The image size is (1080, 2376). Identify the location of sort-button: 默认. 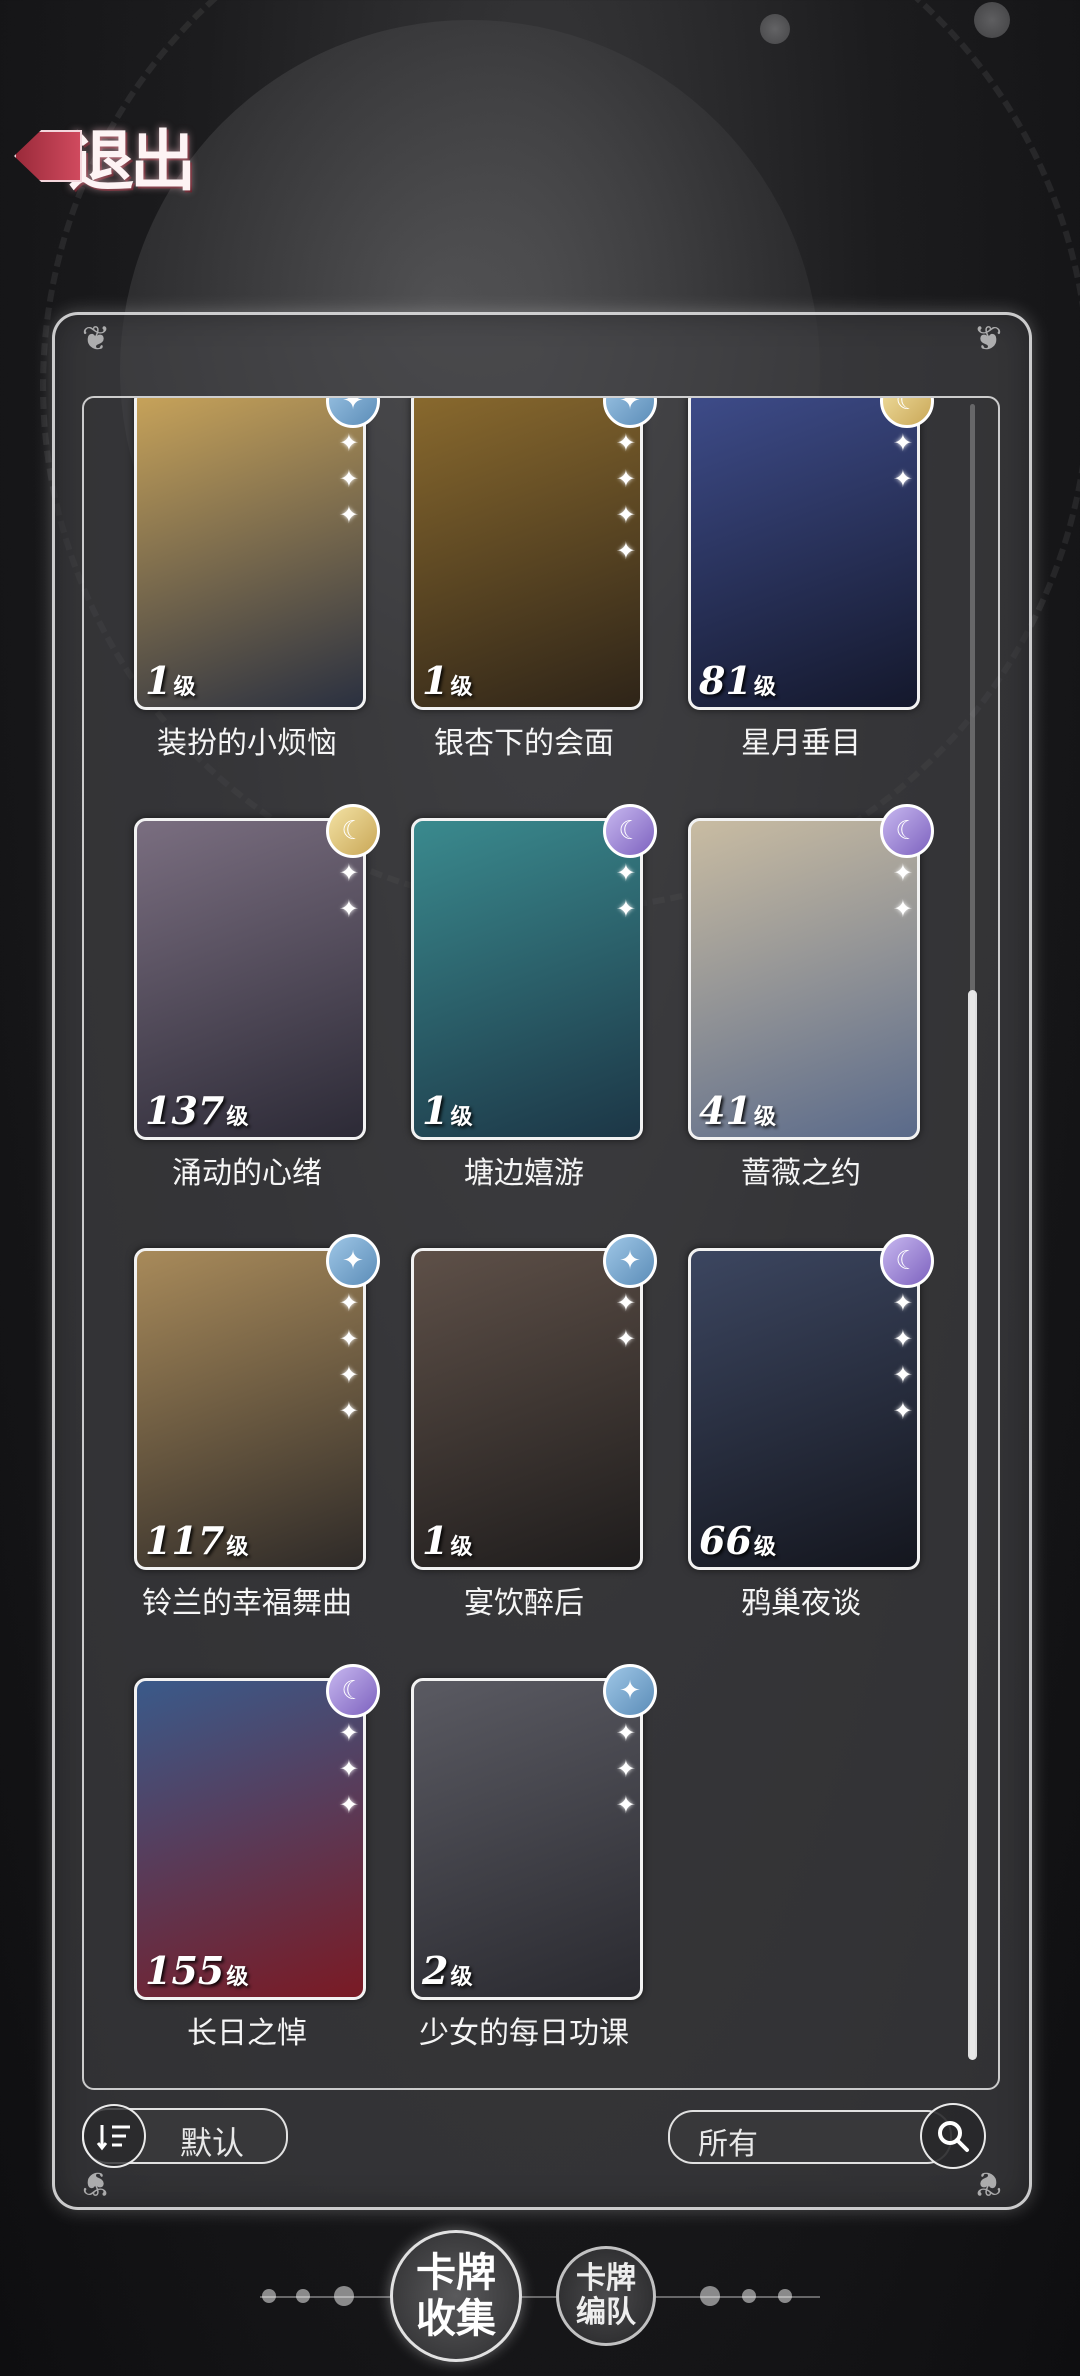
(185, 2136).